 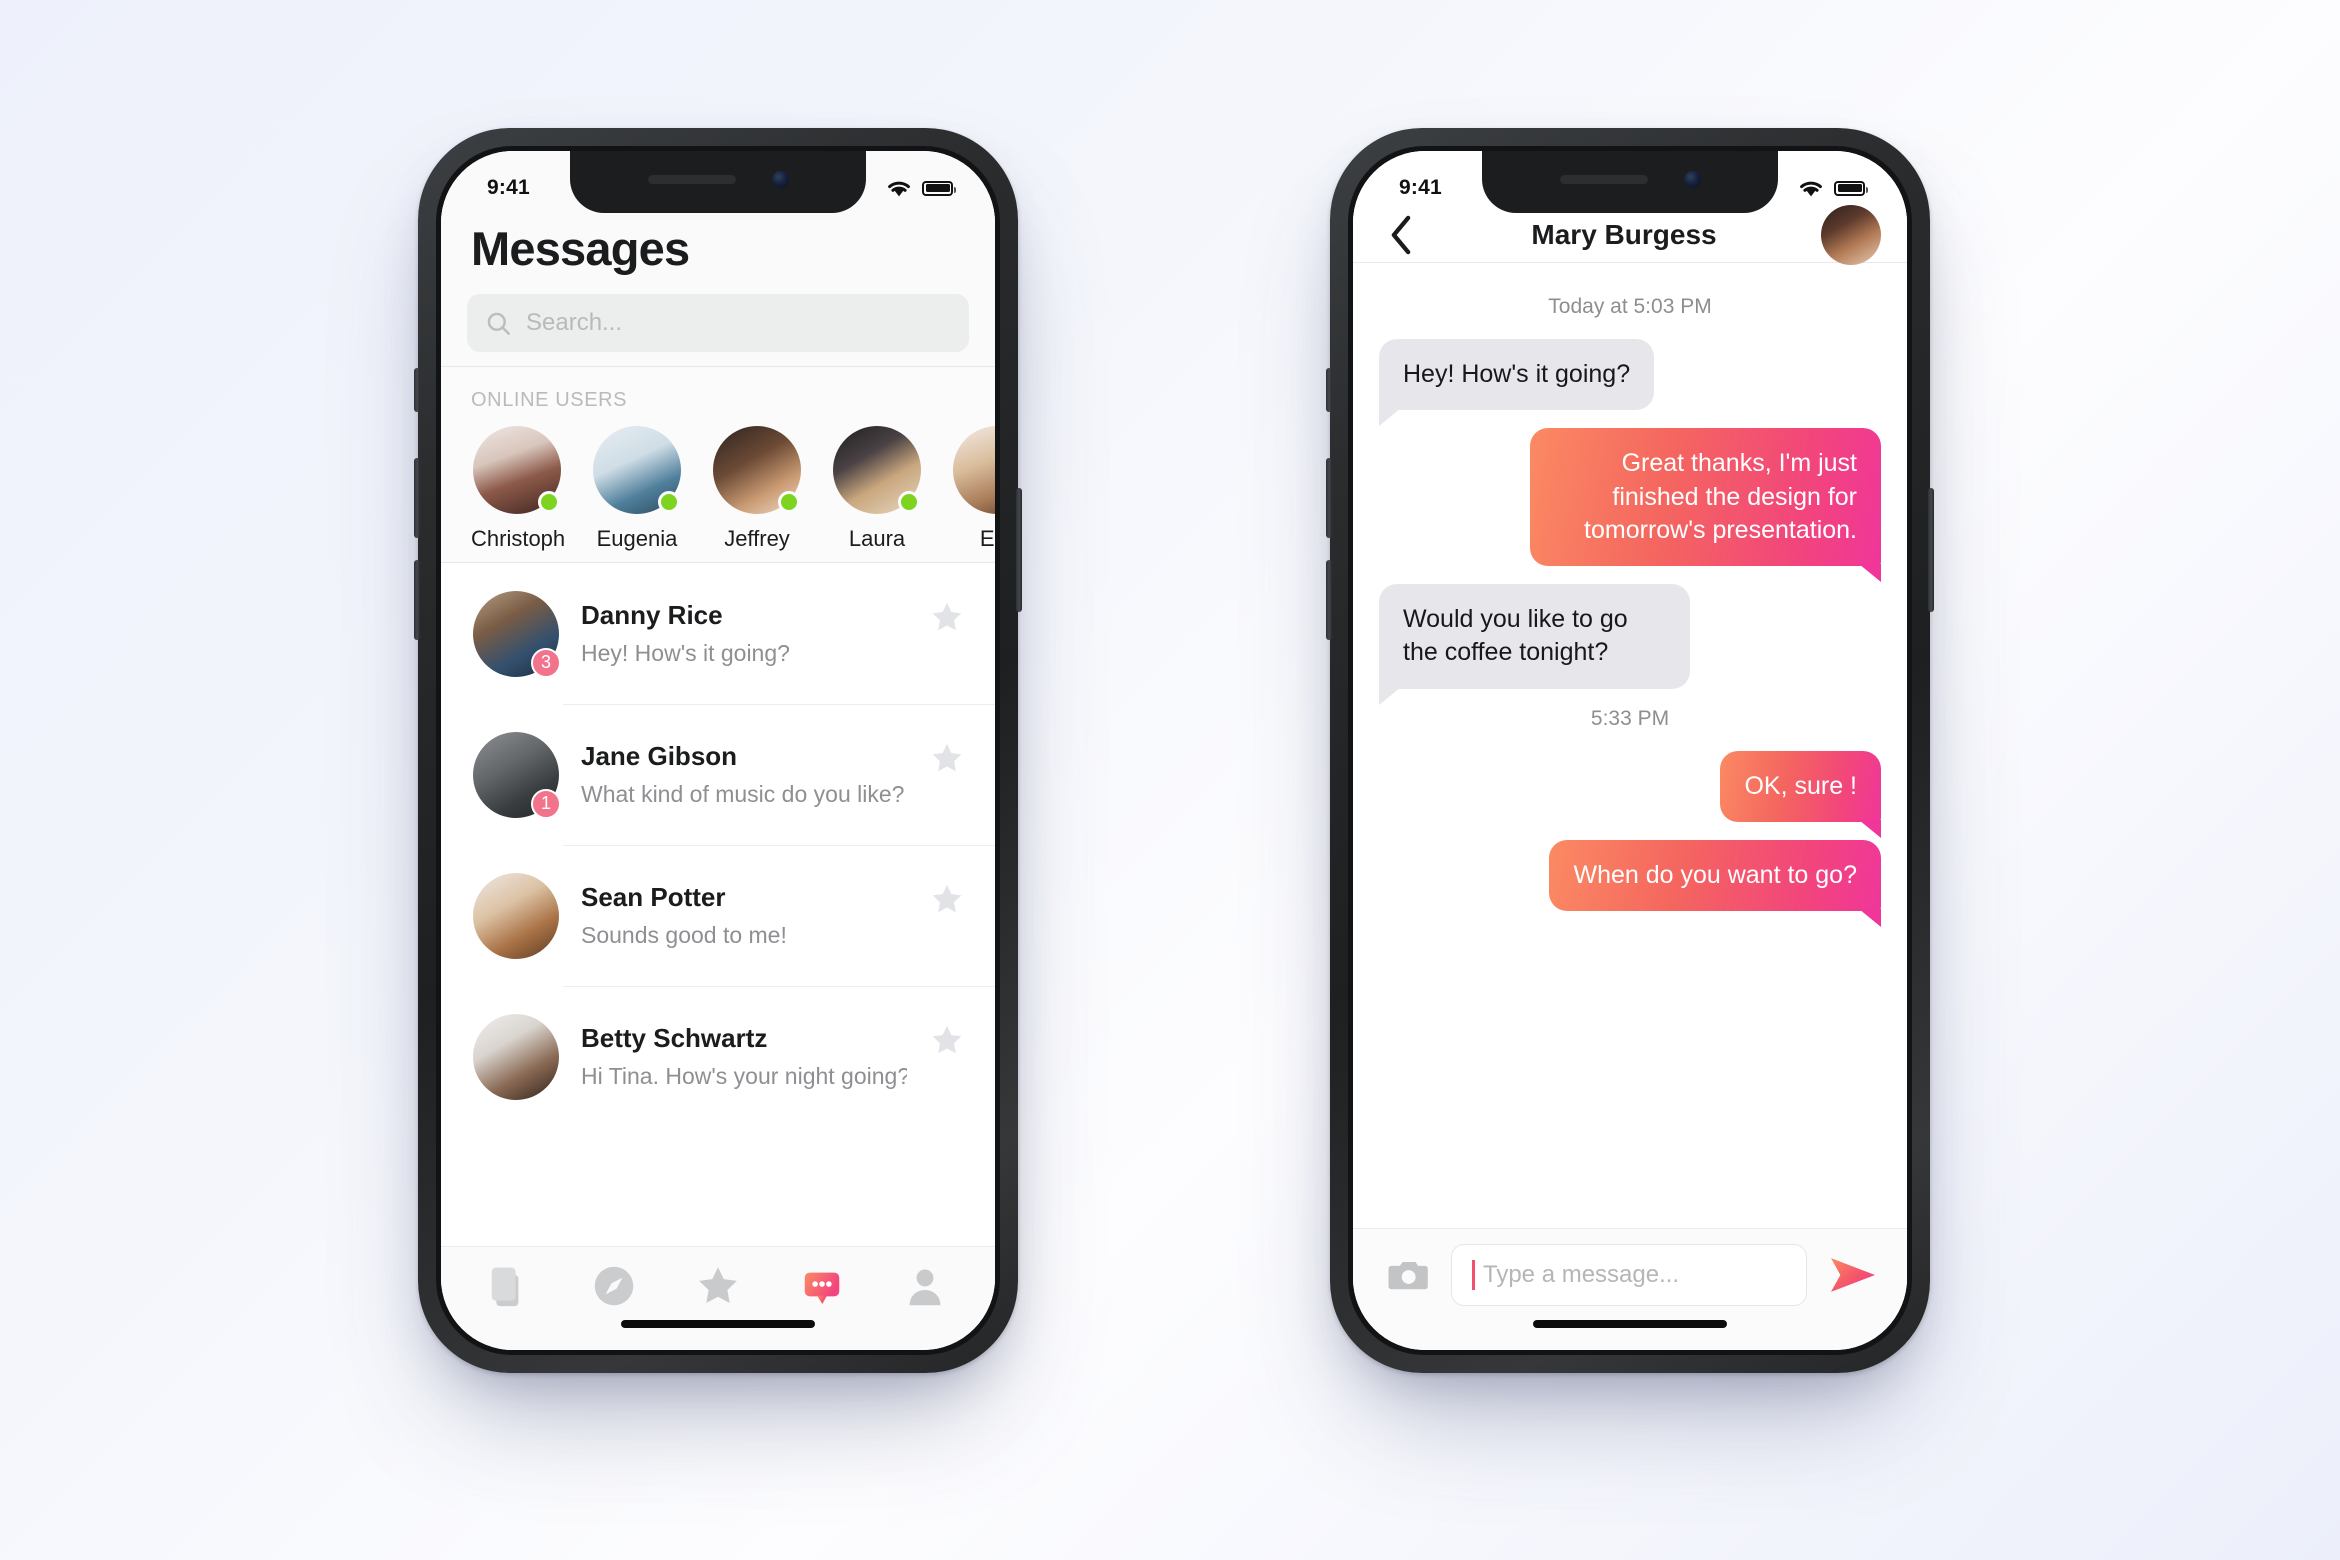 What do you see at coordinates (498, 323) in the screenshot?
I see `search-icon` at bounding box center [498, 323].